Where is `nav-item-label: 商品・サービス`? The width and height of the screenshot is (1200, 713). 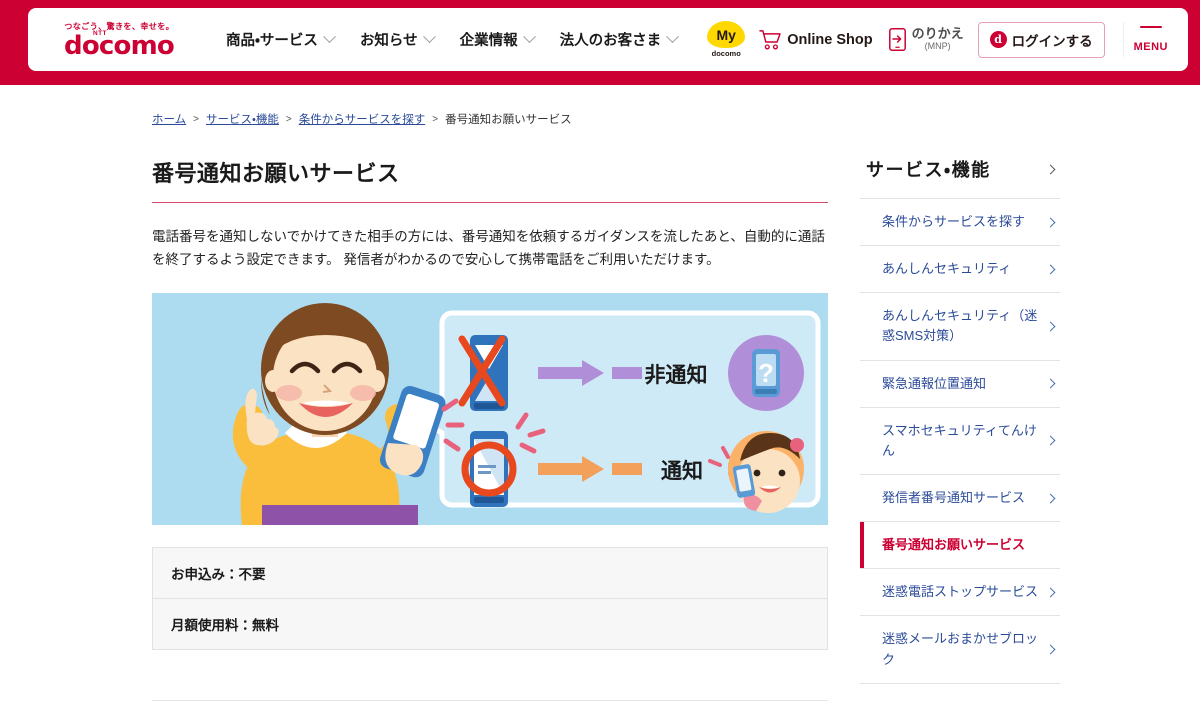
nav-item-label: 商品・サービス is located at coordinates (272, 41).